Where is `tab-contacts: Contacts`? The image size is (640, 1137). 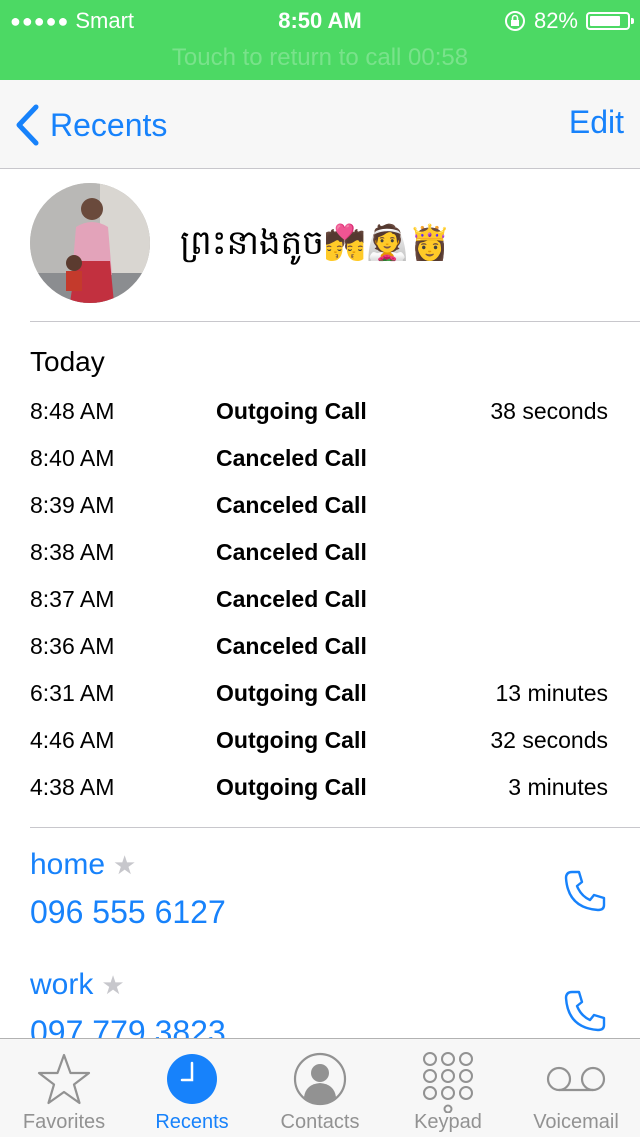
tab-contacts: Contacts is located at coordinates (320, 1088).